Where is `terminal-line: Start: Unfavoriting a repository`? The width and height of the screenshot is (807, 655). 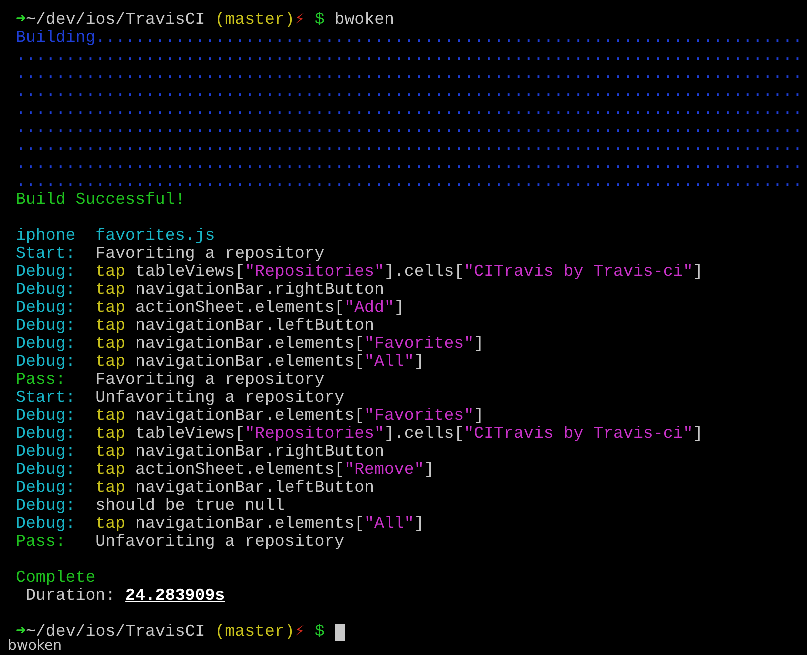
terminal-line: Start: Unfavoriting a repository is located at coordinates (180, 398).